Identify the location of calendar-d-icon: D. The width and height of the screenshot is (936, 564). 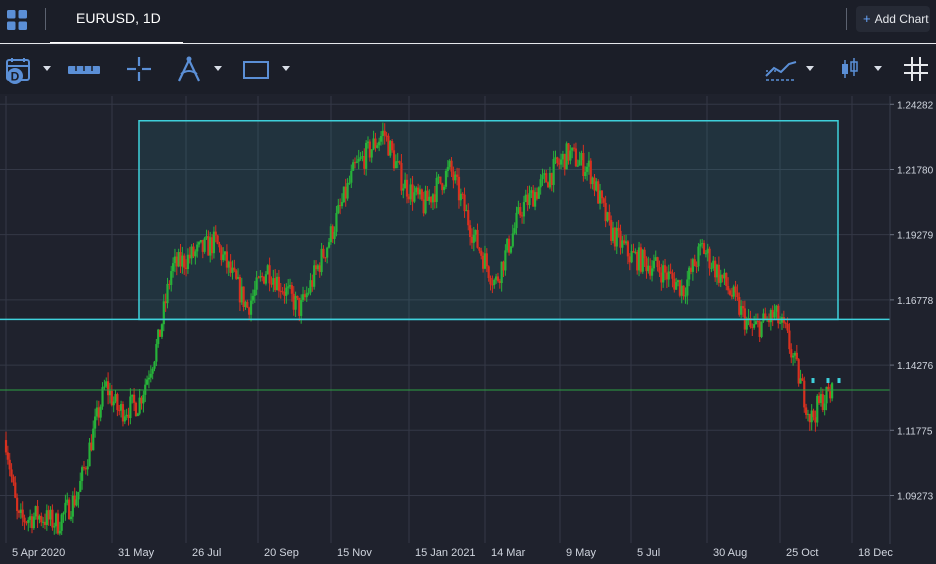
(19, 71).